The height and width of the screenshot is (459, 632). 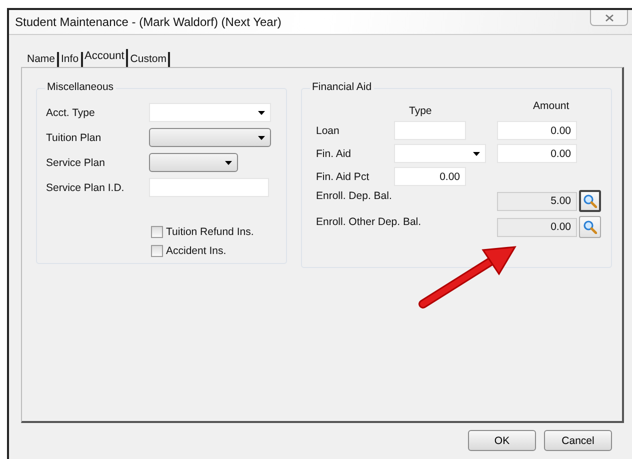 What do you see at coordinates (578, 440) in the screenshot?
I see `dialog-button: Cancel` at bounding box center [578, 440].